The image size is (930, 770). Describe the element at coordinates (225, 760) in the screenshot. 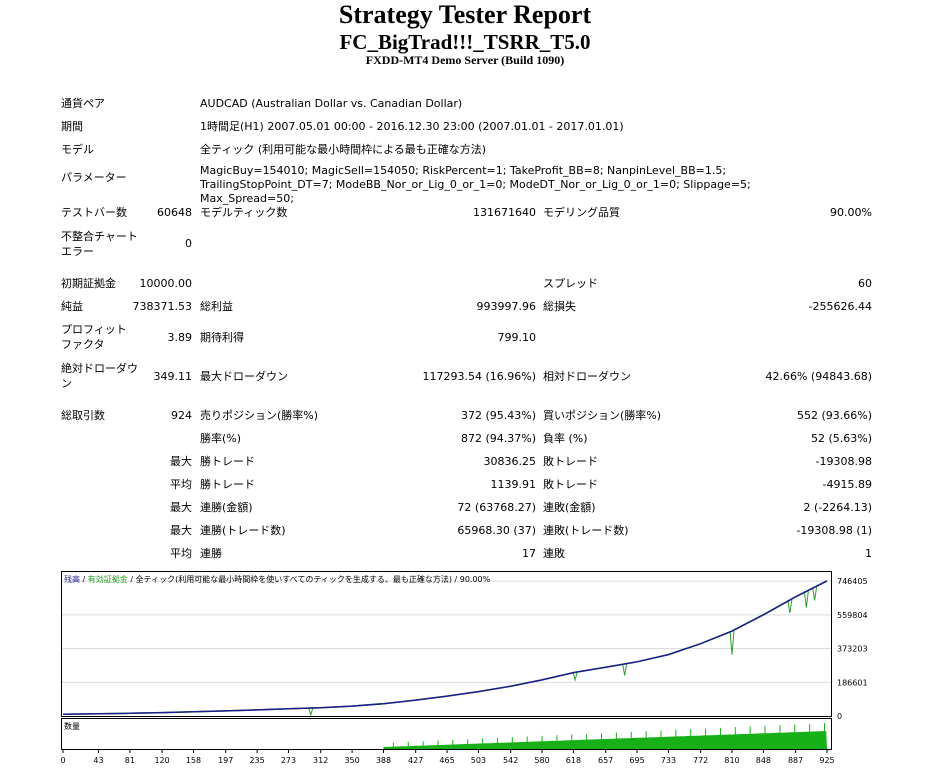

I see `x-tick-label: 197` at that location.